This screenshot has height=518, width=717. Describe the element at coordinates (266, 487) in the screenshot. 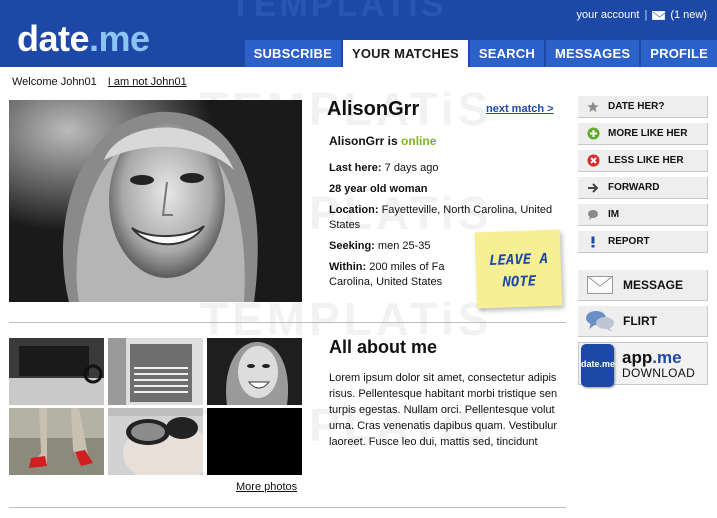

I see `more-photos-link: More photos` at that location.